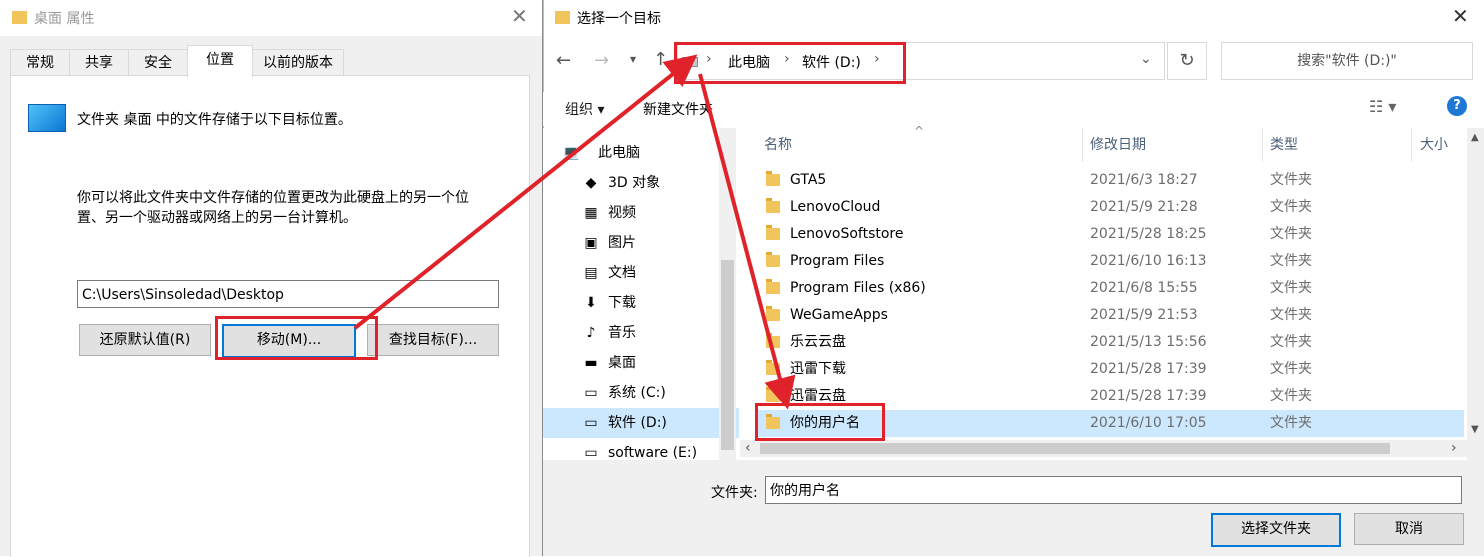 This screenshot has height=557, width=1484. I want to click on annotation-arrow-to-folder, so click(747, 241).